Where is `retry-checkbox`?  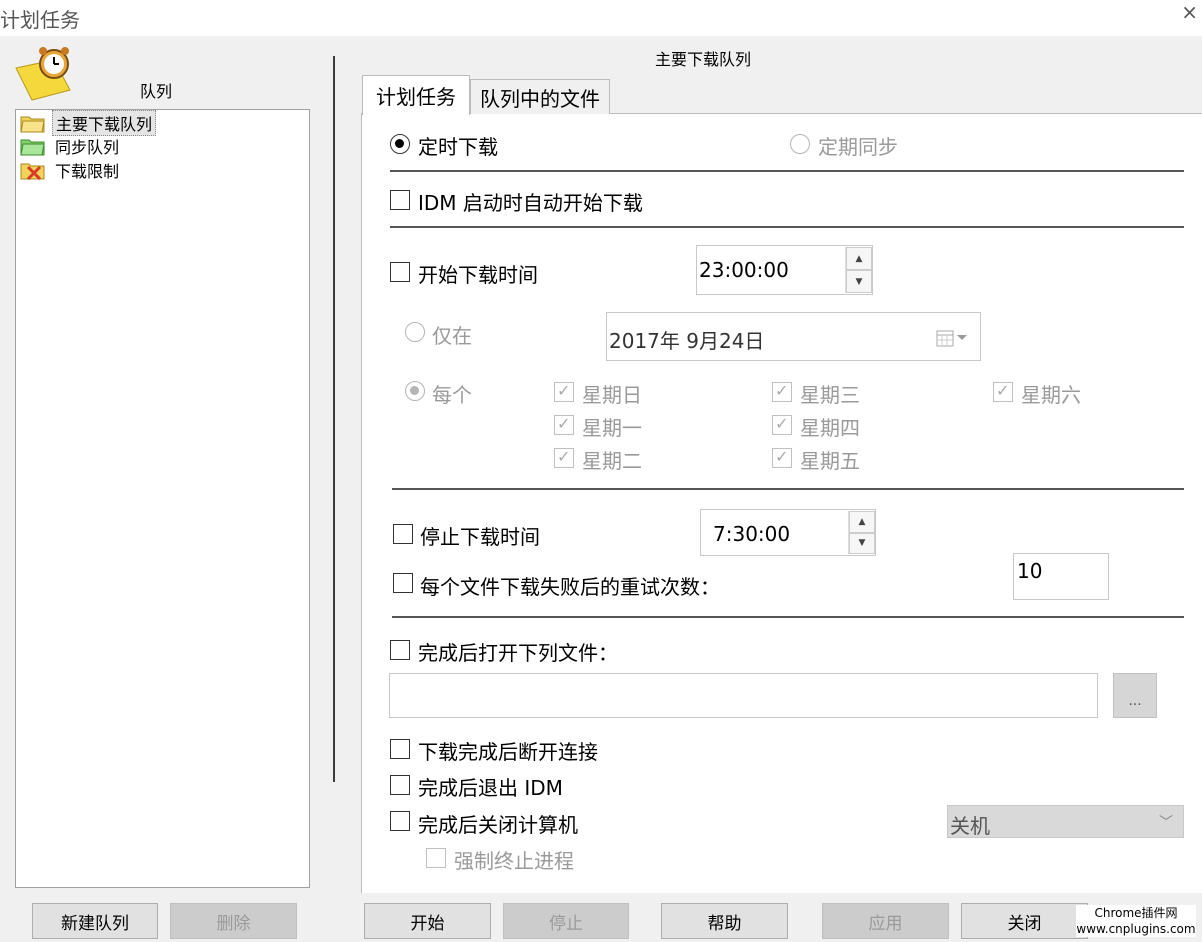
retry-checkbox is located at coordinates (403, 583).